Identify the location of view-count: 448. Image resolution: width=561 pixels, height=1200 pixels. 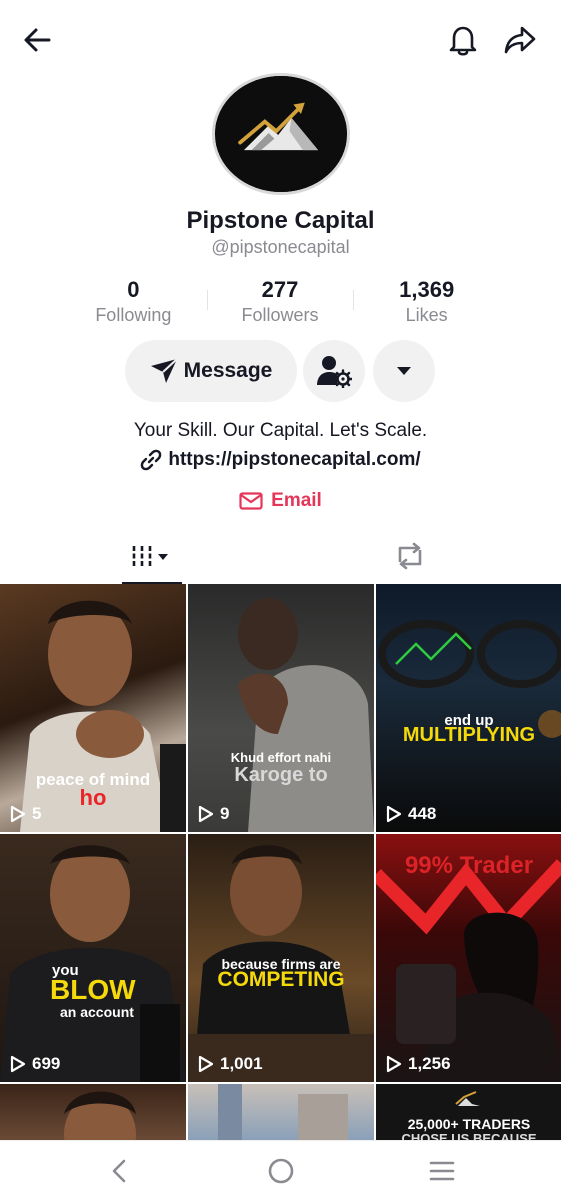
(411, 814).